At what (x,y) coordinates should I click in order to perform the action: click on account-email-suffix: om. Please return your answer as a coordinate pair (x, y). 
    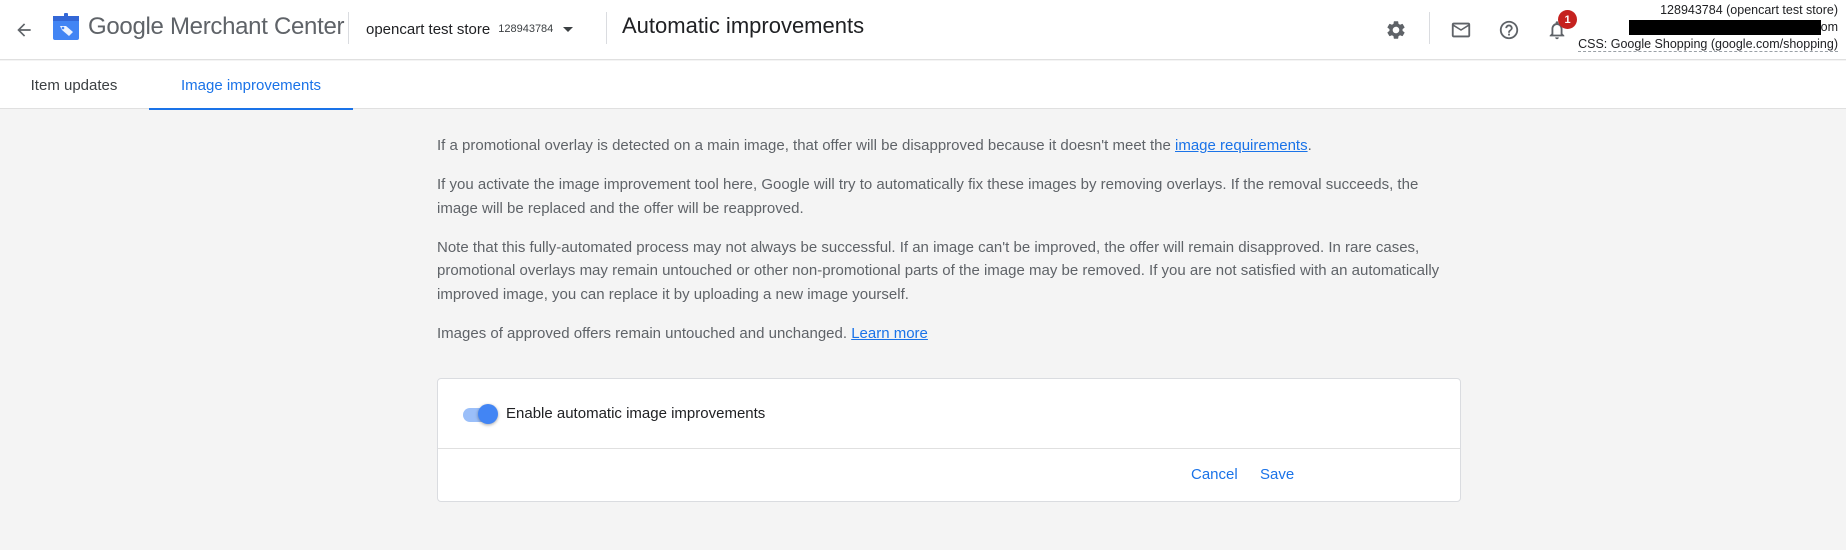
    Looking at the image, I should click on (1829, 27).